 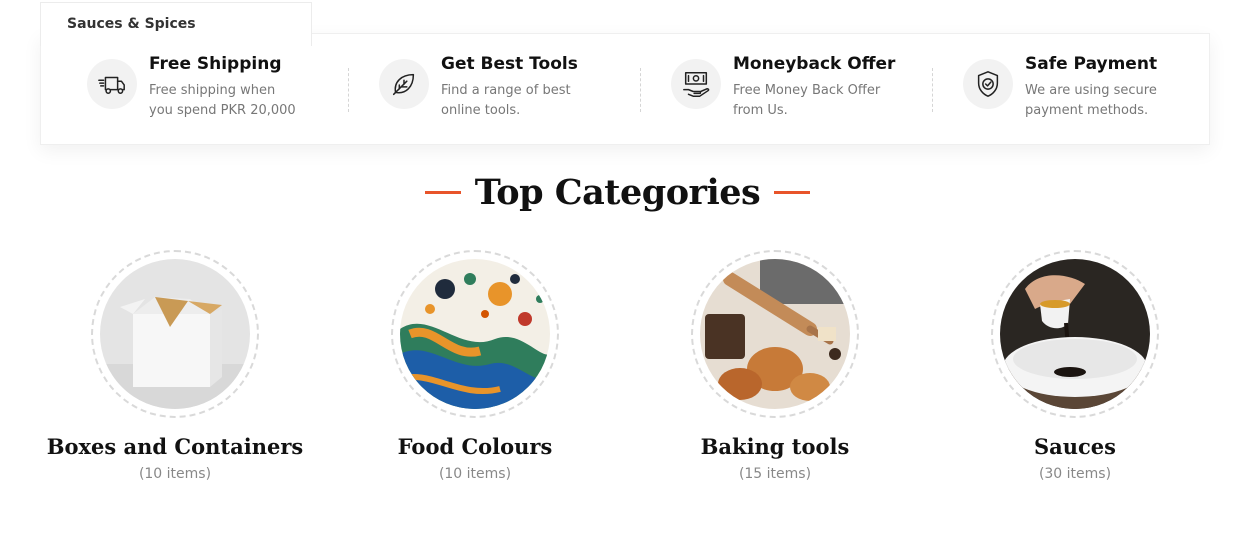 I want to click on category-count: (30 items), so click(x=1075, y=474).